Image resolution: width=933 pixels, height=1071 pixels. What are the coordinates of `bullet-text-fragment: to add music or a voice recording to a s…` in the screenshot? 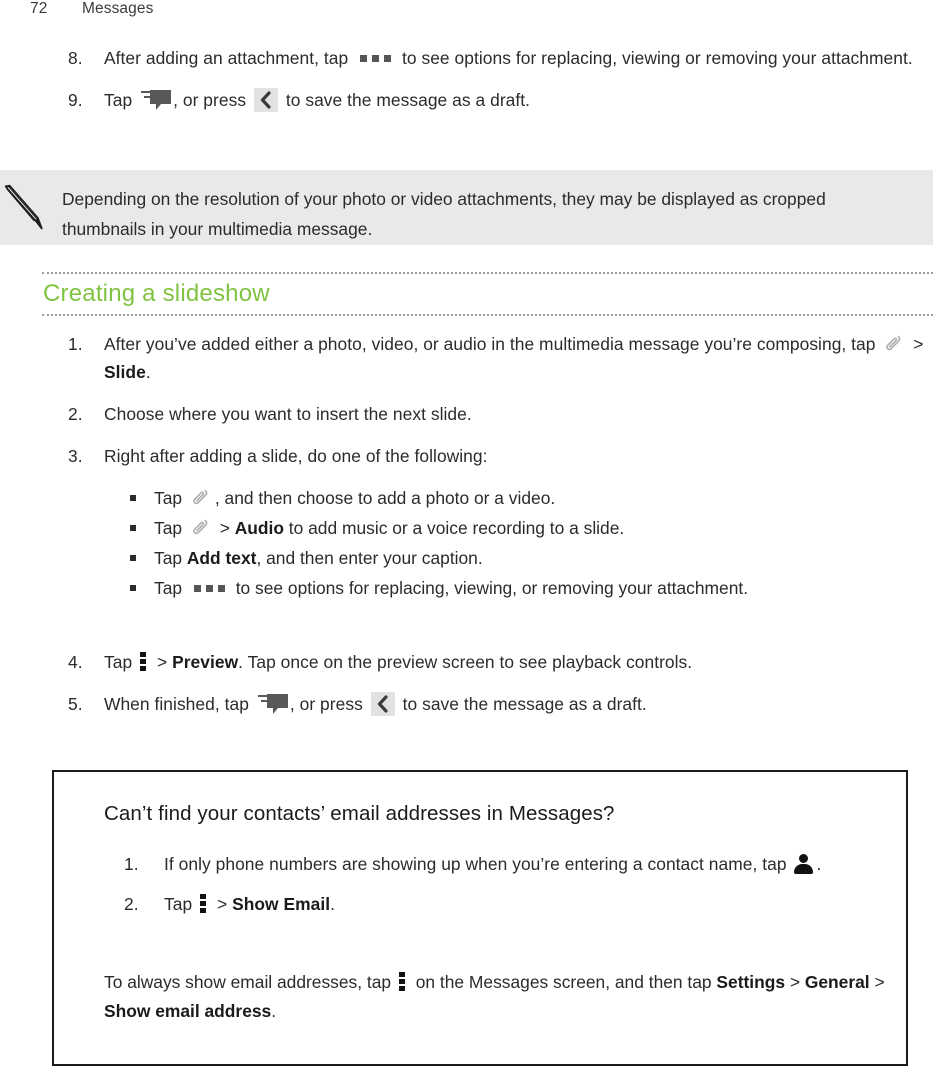 It's located at (454, 528).